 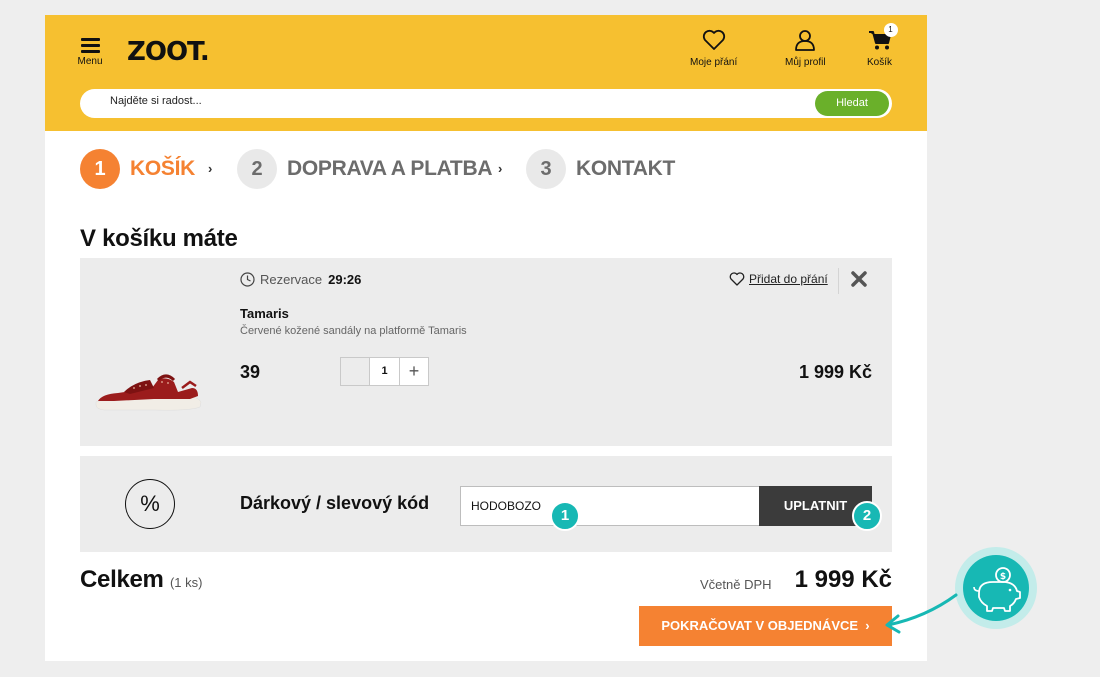 I want to click on continue-order-button: POKRAČOVAT V OBJEDNÁVCE ›, so click(x=765, y=626).